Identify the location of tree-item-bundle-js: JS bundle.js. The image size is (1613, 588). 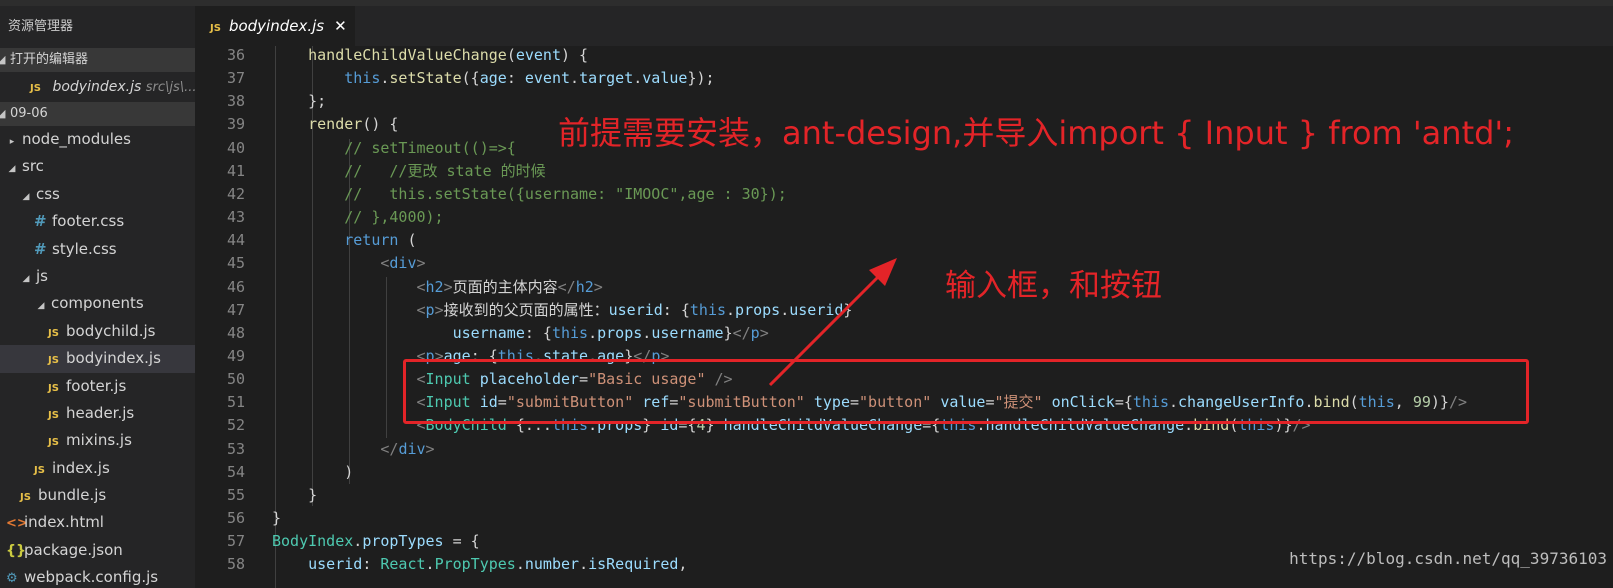
(97, 495).